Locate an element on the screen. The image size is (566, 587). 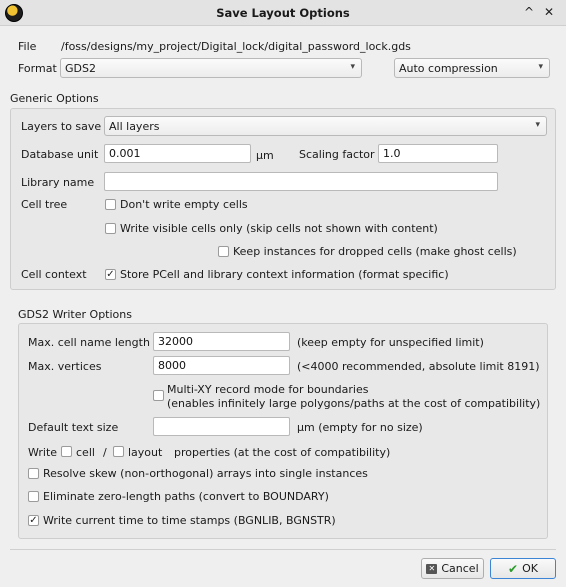
library-label: Library name is located at coordinates (58, 182).